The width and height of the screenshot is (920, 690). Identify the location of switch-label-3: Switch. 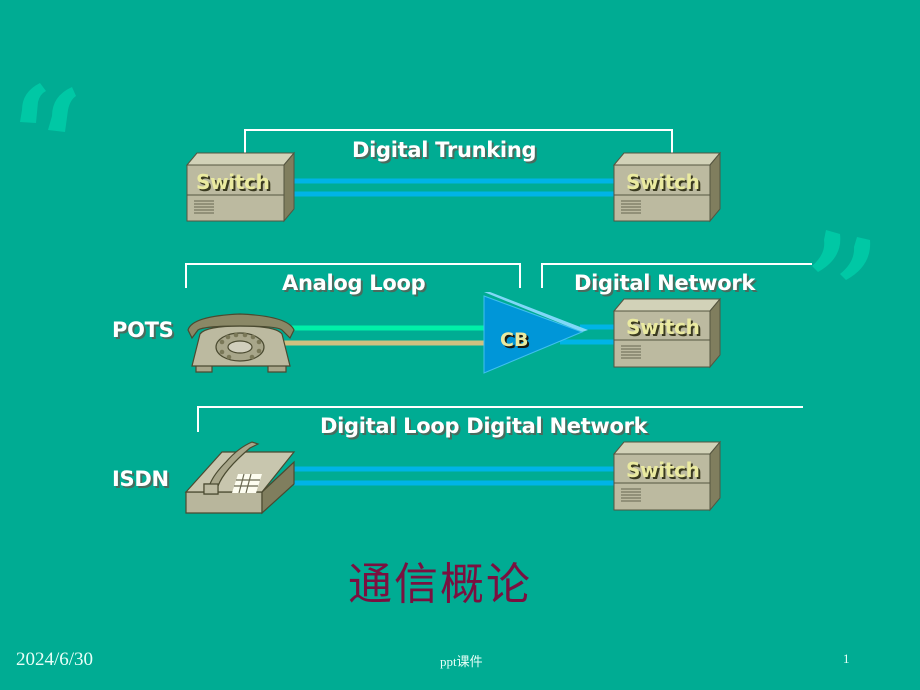
(663, 327).